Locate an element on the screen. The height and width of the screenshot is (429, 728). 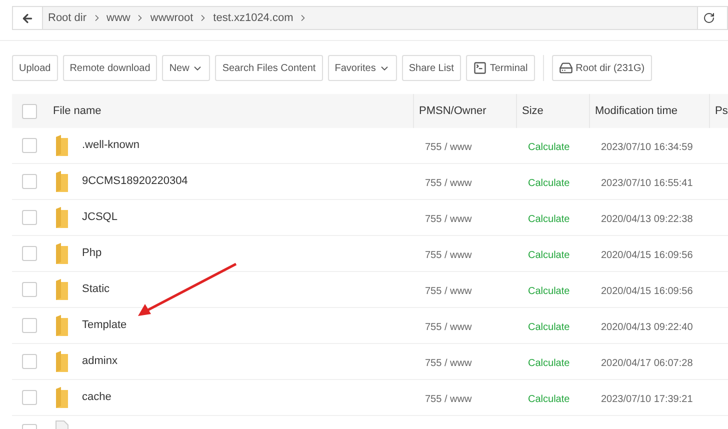
table-cell: 2020/04/17 06:07:28 is located at coordinates (647, 363).